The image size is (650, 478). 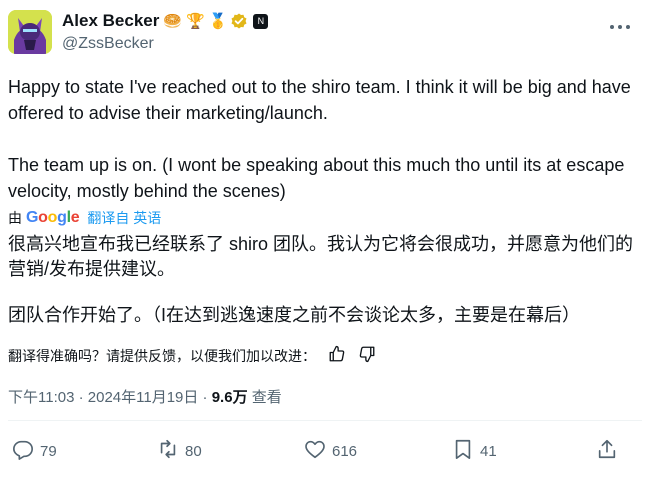 I want to click on affiliate-badge-icon: N, so click(x=261, y=21).